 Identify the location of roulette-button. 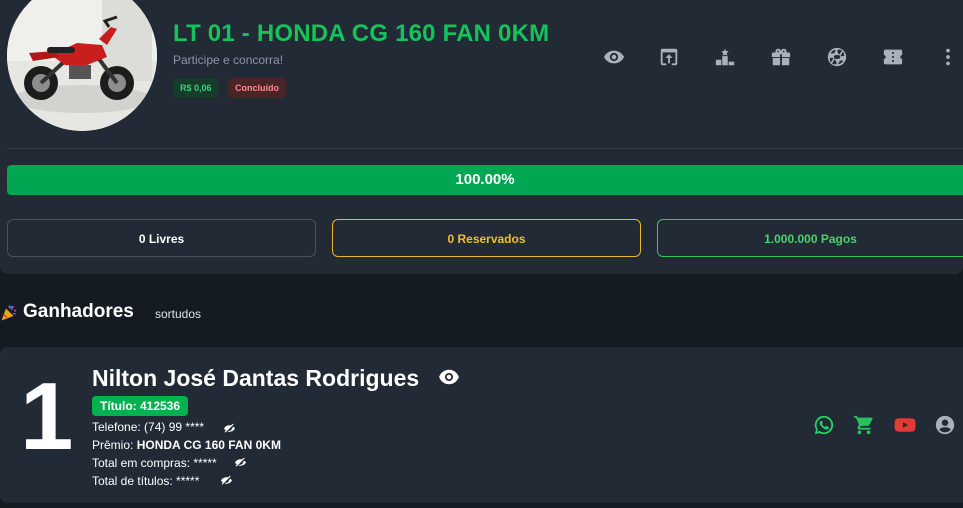
(837, 57).